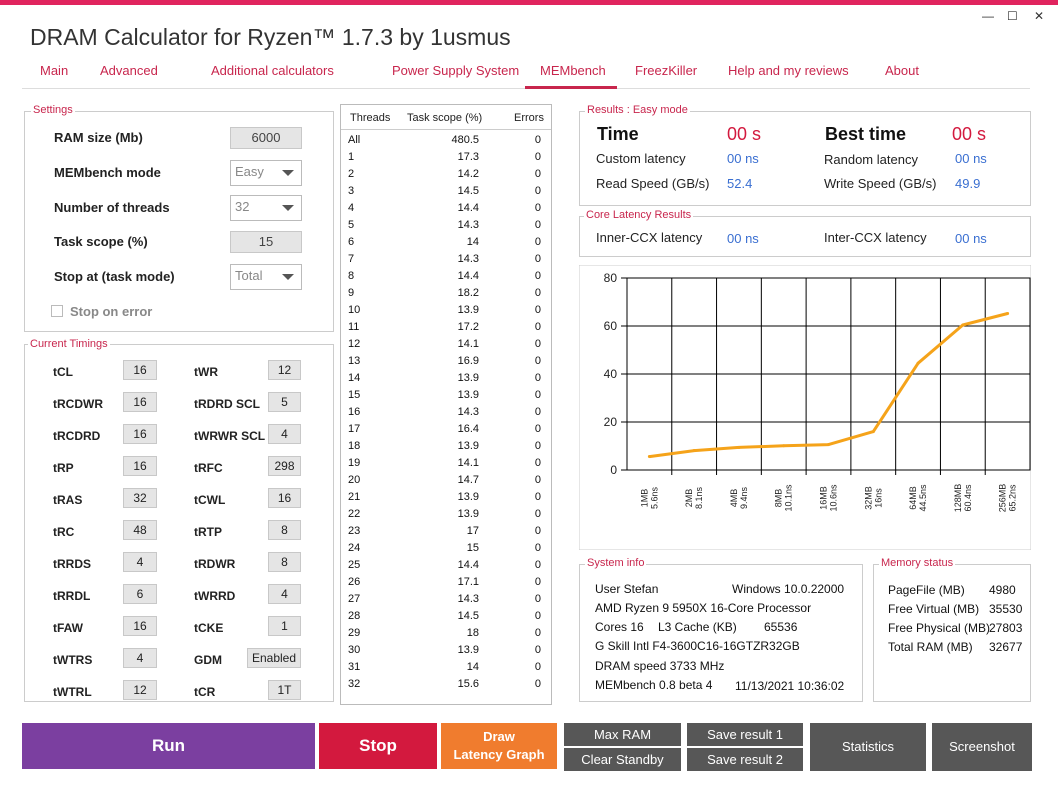  Describe the element at coordinates (902, 70) in the screenshot. I see `tab-about: About` at that location.